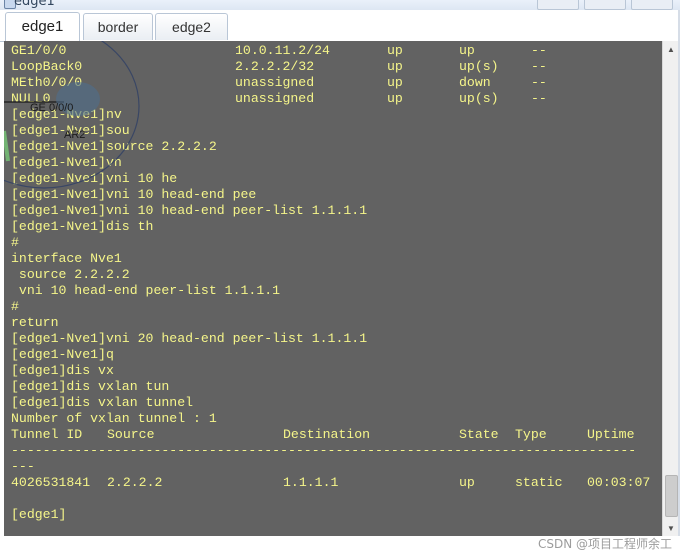  I want to click on scroll-down-arrow-icon: ▼, so click(671, 528).